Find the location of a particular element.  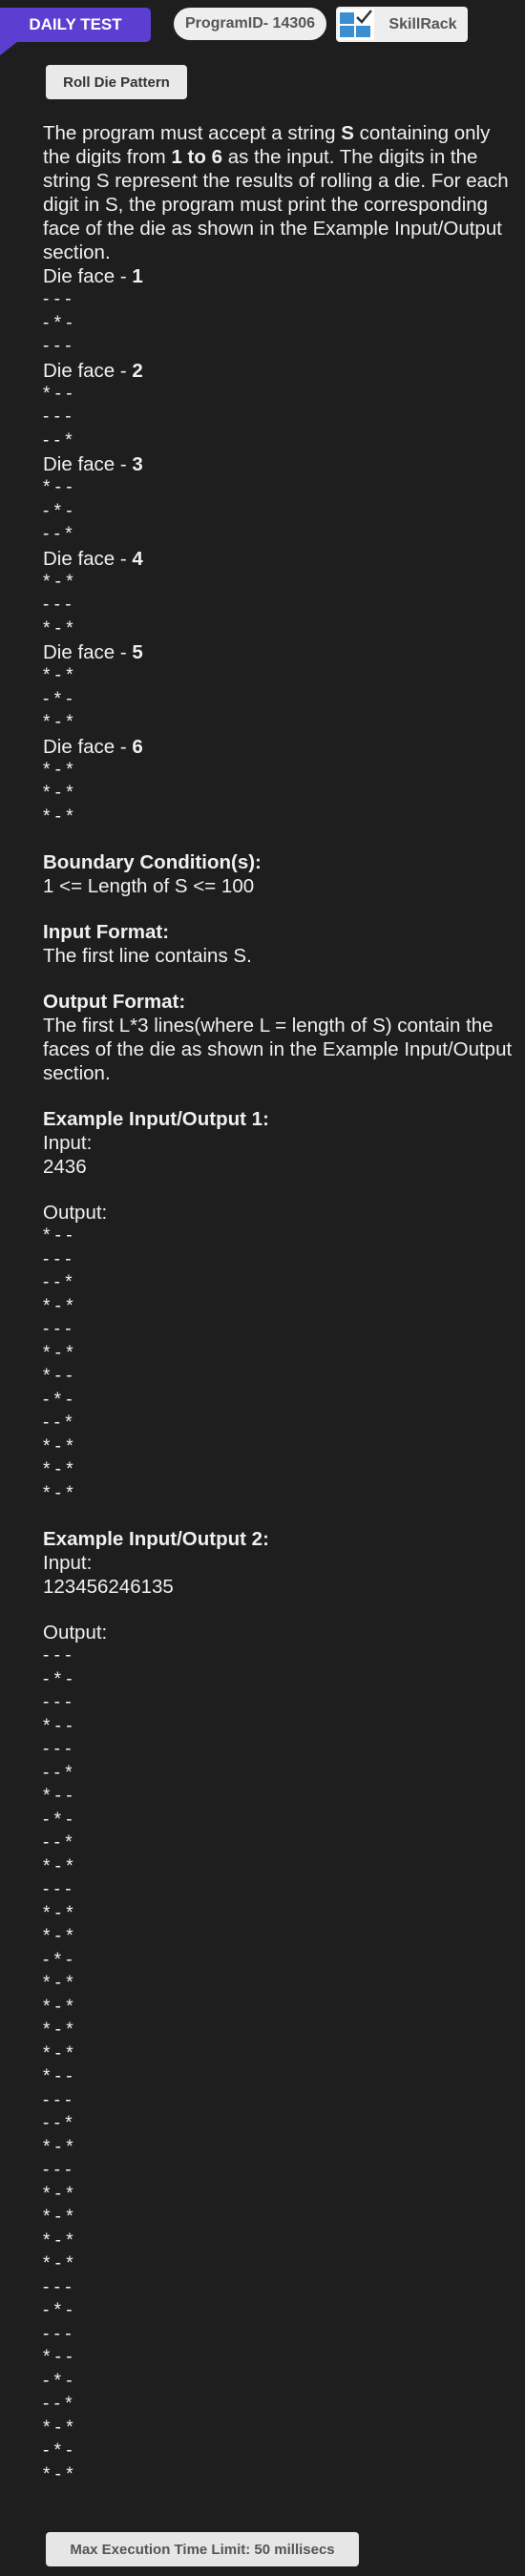

die-face-number: 5 is located at coordinates (138, 652).